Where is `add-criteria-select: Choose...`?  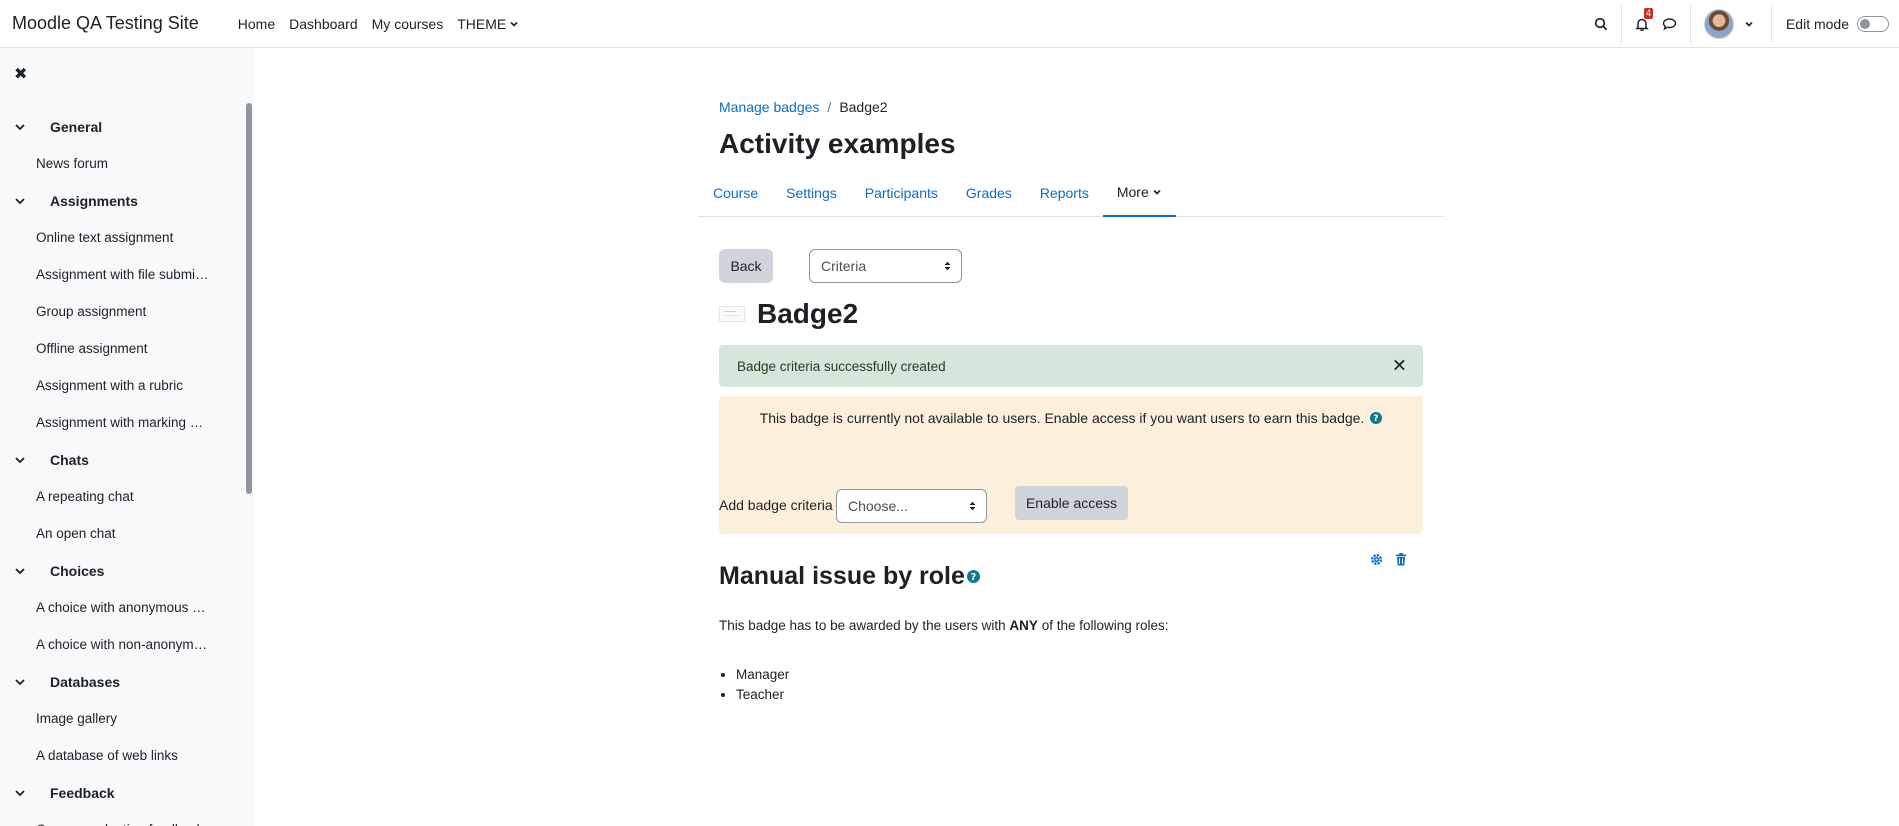 add-criteria-select: Choose... is located at coordinates (911, 506).